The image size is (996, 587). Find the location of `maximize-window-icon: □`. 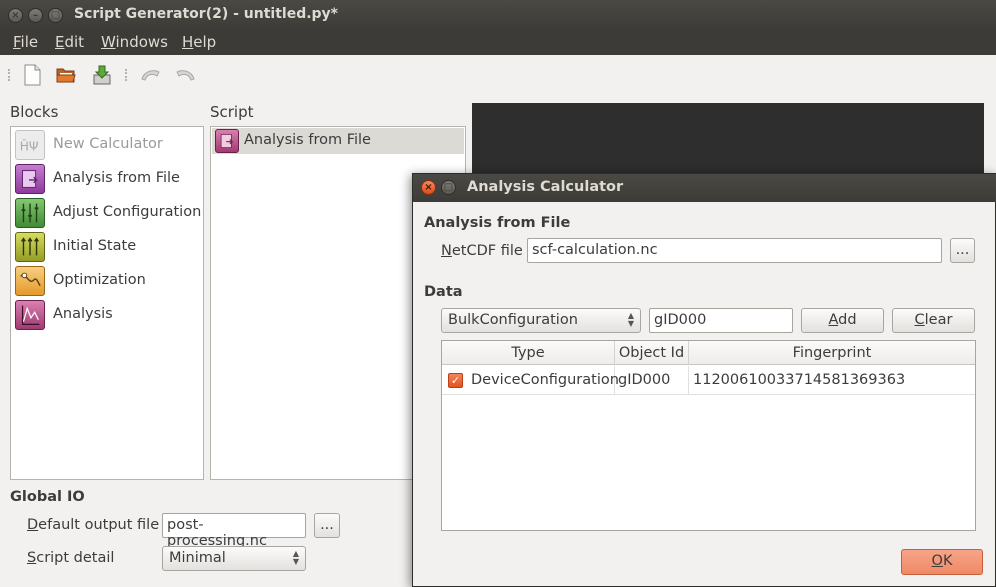

maximize-window-icon: □ is located at coordinates (55, 15).